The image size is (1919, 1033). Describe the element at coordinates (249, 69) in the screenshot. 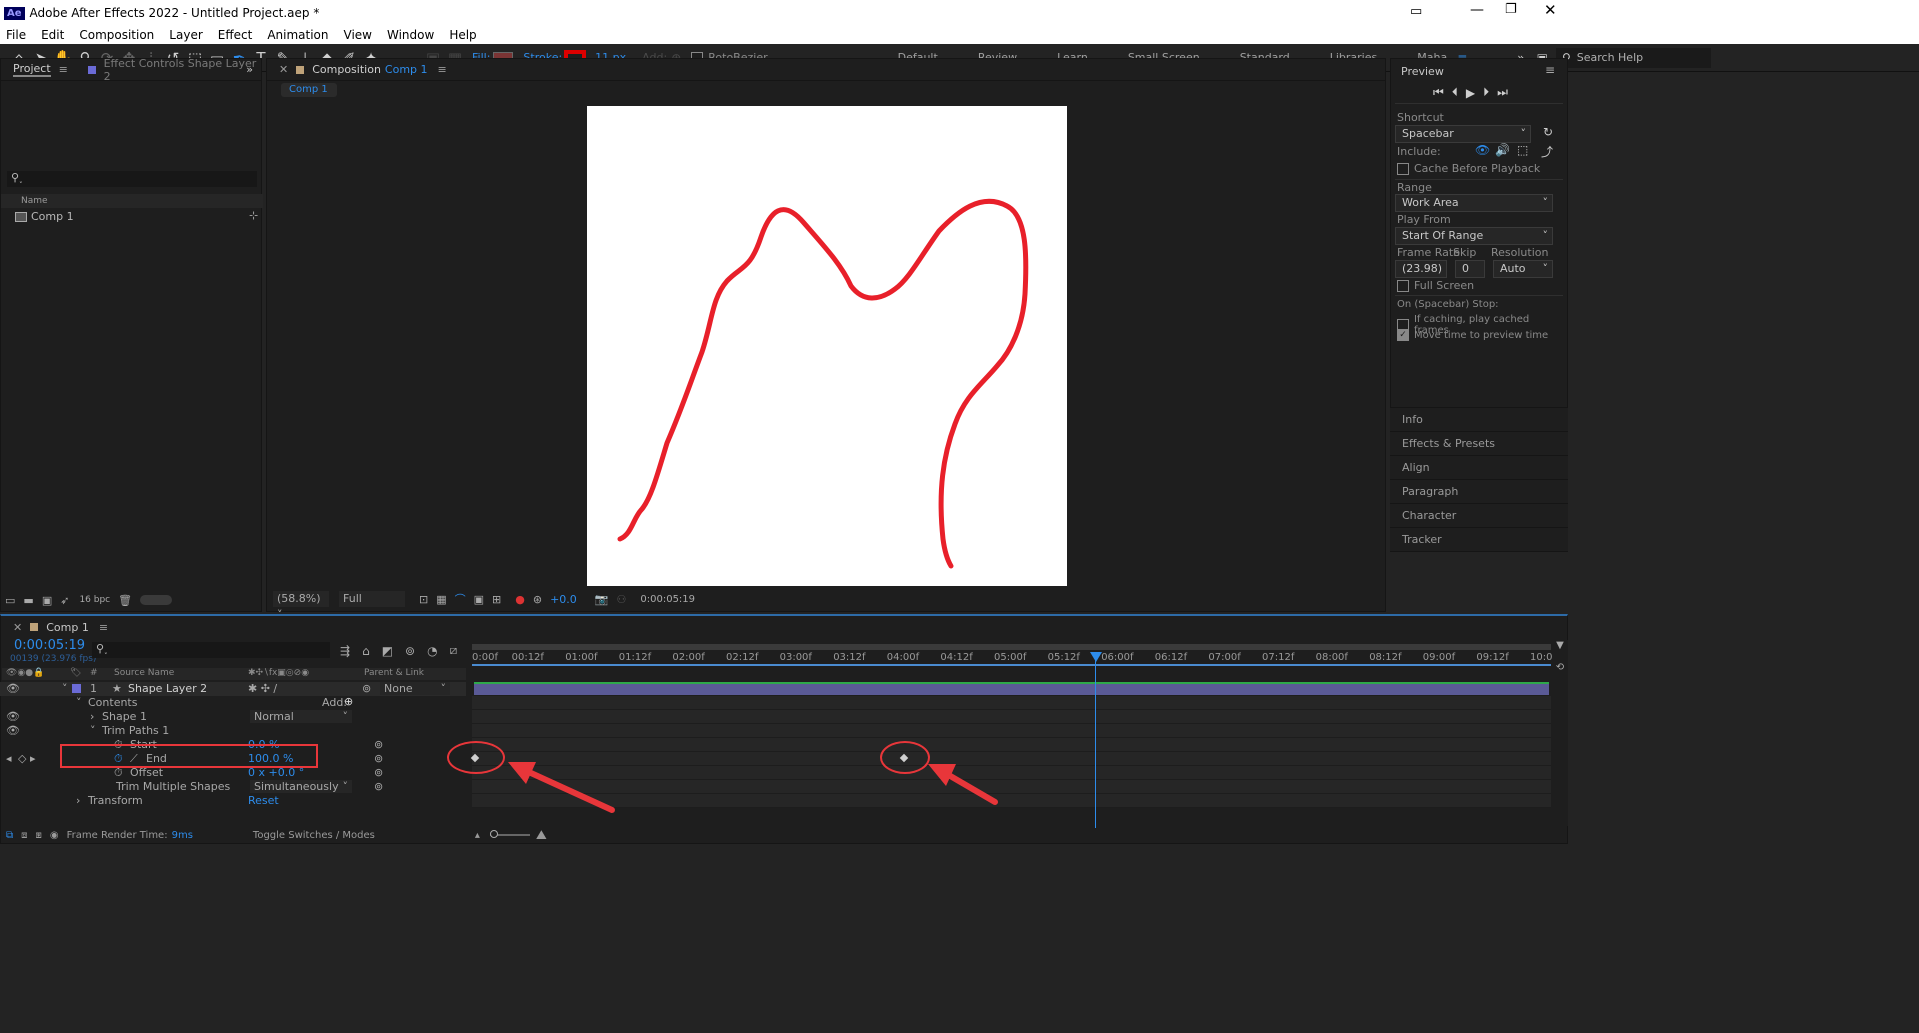

I see `panel-overflow-icon: »` at that location.